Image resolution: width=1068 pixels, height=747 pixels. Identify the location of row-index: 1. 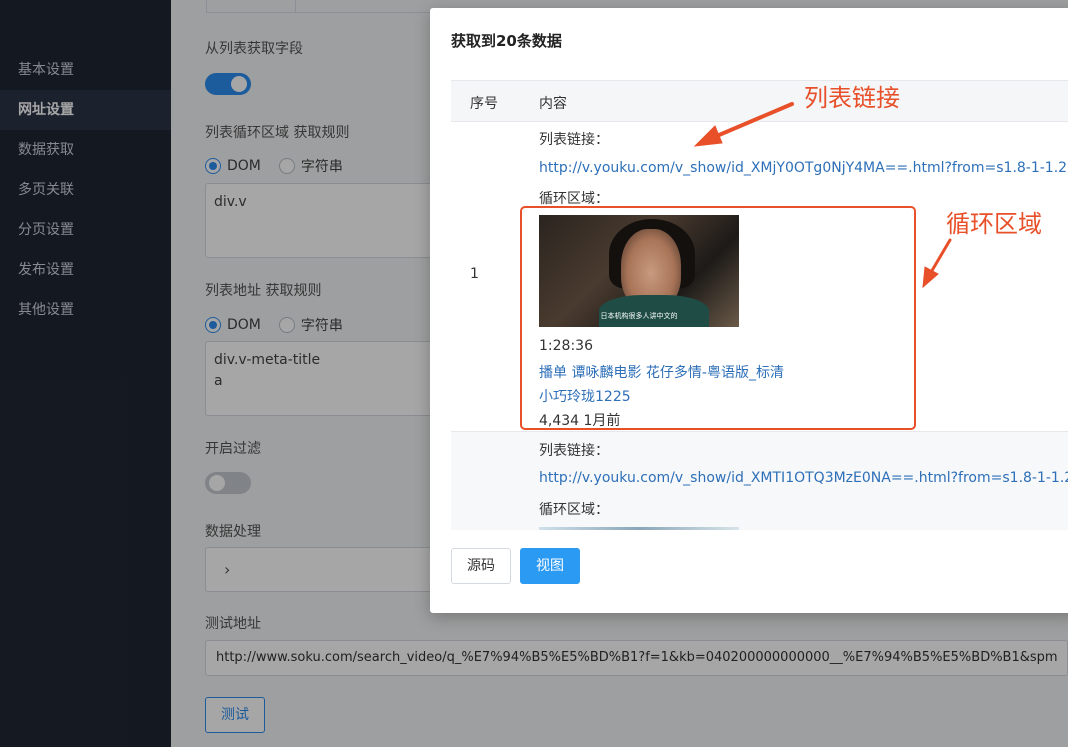
(474, 274).